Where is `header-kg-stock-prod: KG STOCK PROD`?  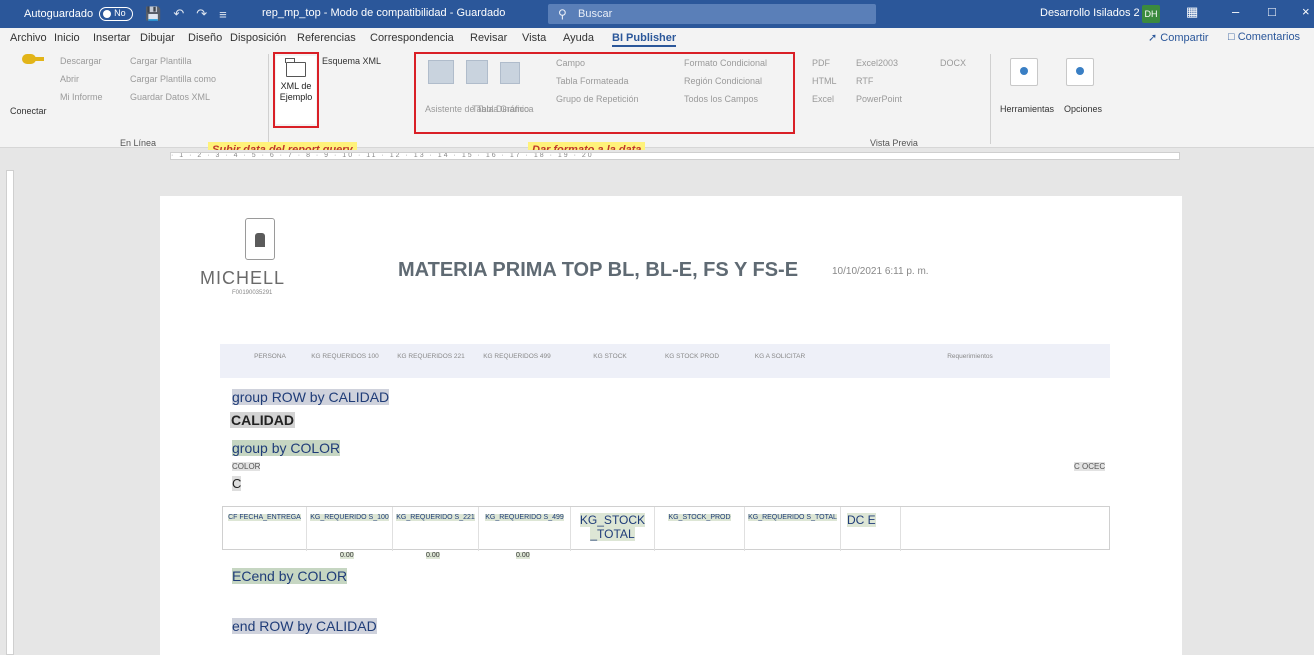
header-kg-stock-prod: KG STOCK PROD is located at coordinates (692, 356).